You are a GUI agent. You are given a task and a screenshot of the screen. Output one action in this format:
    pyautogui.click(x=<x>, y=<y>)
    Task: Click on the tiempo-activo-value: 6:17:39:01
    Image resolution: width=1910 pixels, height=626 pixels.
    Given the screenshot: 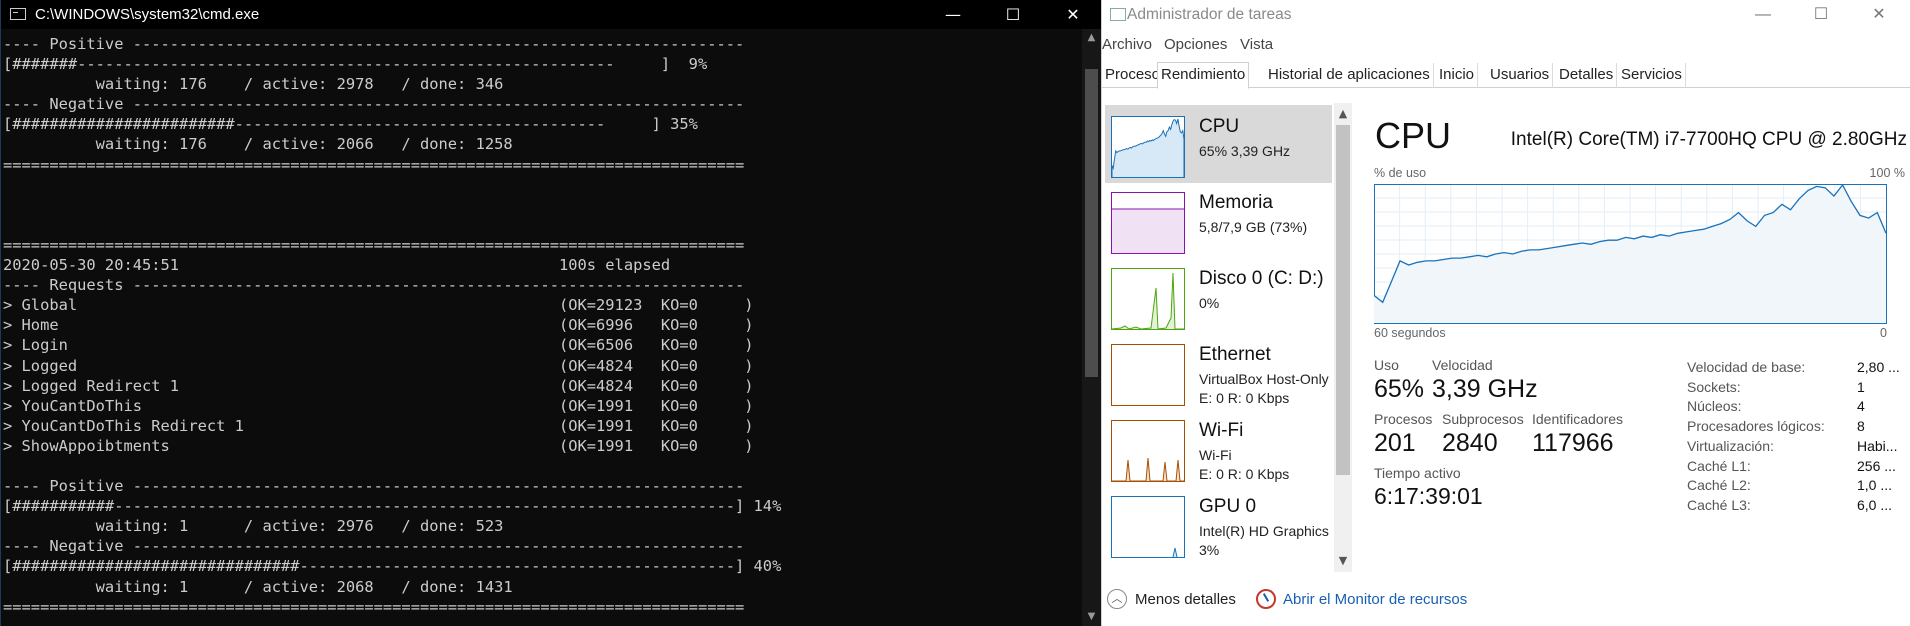 What is the action you would take?
    pyautogui.click(x=1428, y=496)
    